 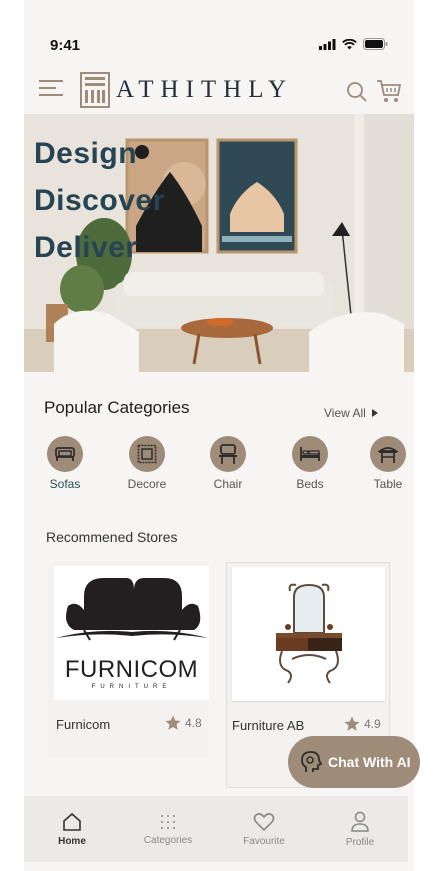 What do you see at coordinates (83, 724) in the screenshot?
I see `store-name: Furnicom` at bounding box center [83, 724].